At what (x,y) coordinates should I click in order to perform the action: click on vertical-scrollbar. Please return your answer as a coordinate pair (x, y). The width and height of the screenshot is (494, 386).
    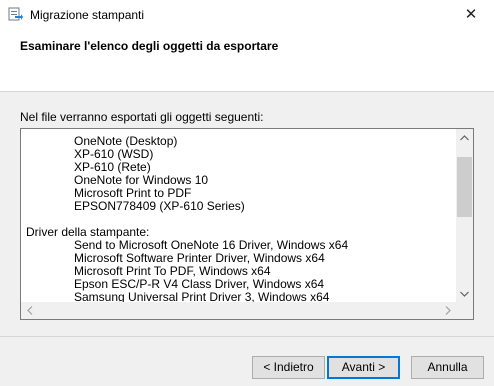
    Looking at the image, I should click on (464, 215).